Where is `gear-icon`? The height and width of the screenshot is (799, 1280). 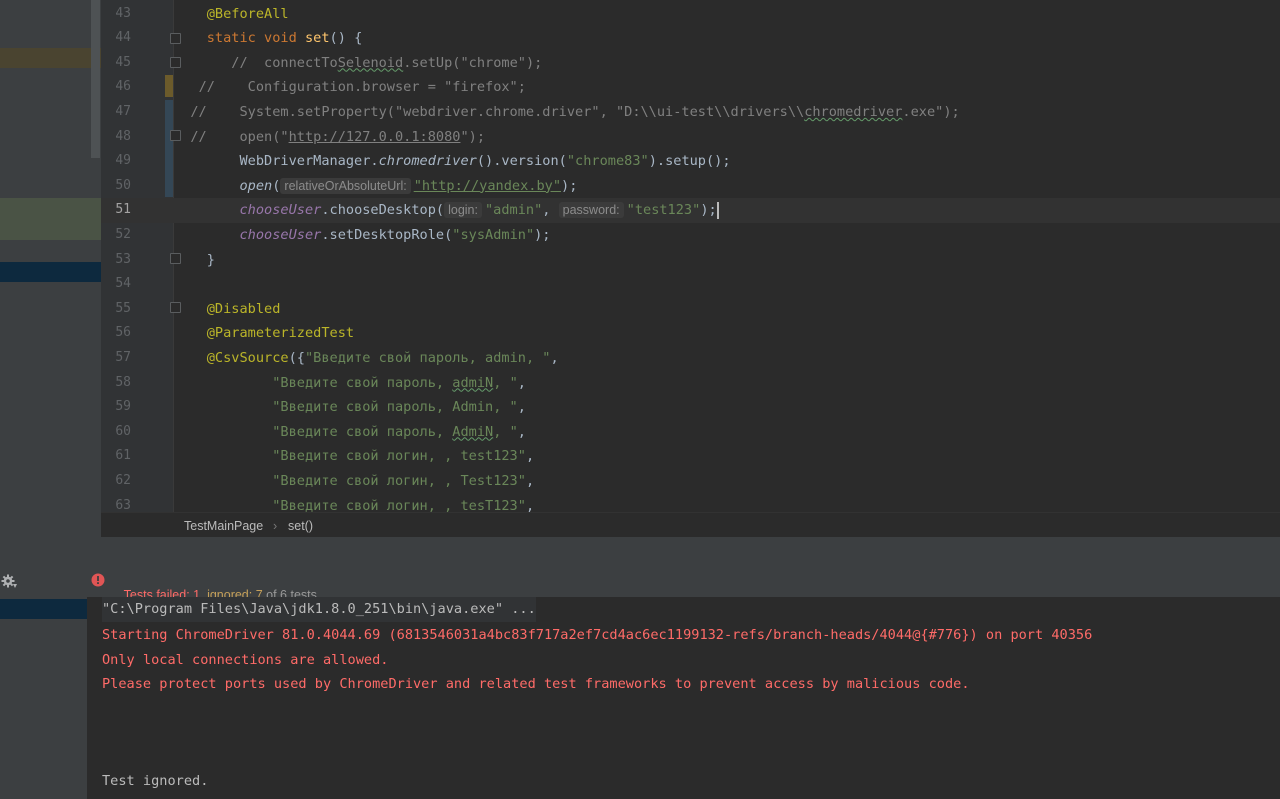 gear-icon is located at coordinates (9, 583).